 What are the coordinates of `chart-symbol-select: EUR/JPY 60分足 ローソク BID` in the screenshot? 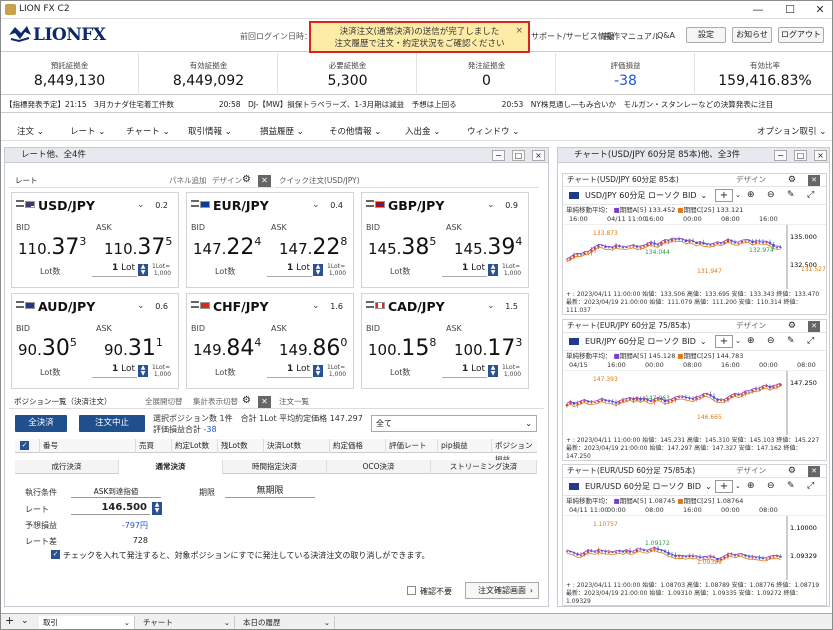 It's located at (640, 341).